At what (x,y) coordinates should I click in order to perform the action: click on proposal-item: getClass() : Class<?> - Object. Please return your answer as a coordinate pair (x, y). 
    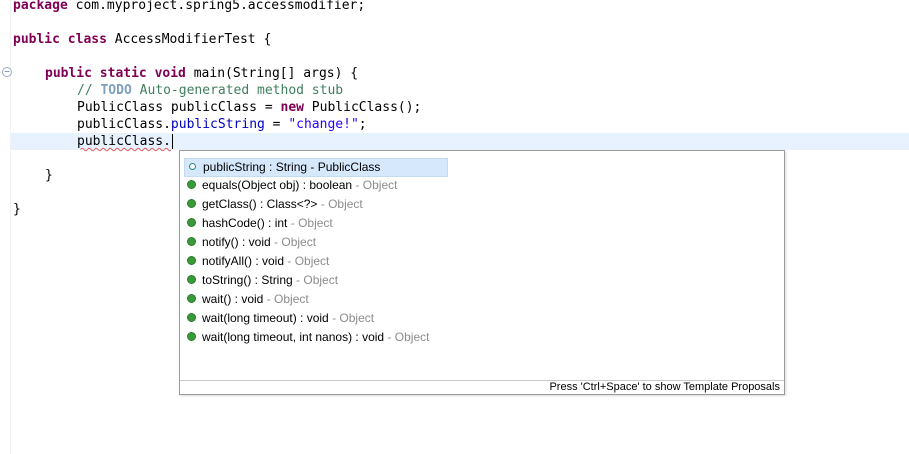
    Looking at the image, I should click on (274, 204).